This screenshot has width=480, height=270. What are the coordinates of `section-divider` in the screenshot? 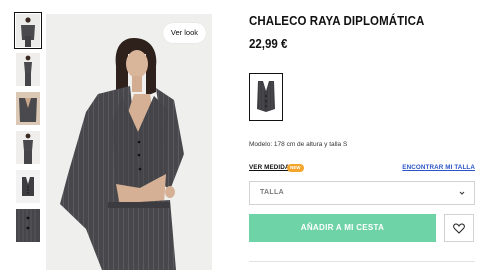 It's located at (362, 261).